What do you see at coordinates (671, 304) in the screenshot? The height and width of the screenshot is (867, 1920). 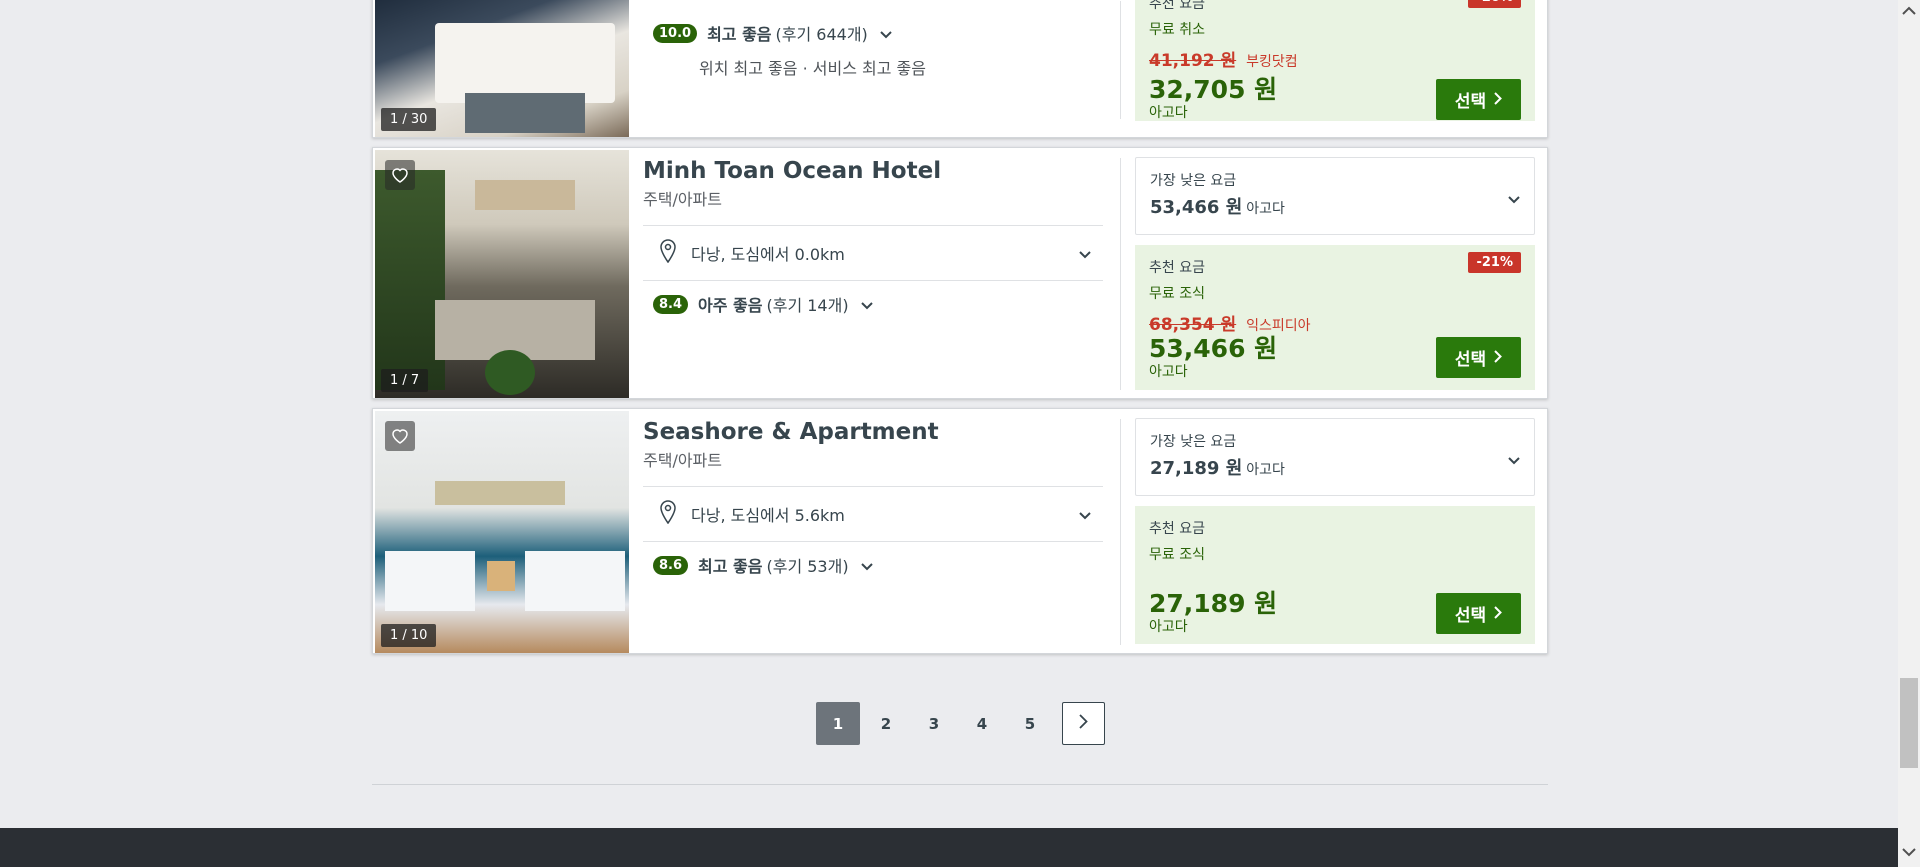 I see `rating-badge: 8.4` at bounding box center [671, 304].